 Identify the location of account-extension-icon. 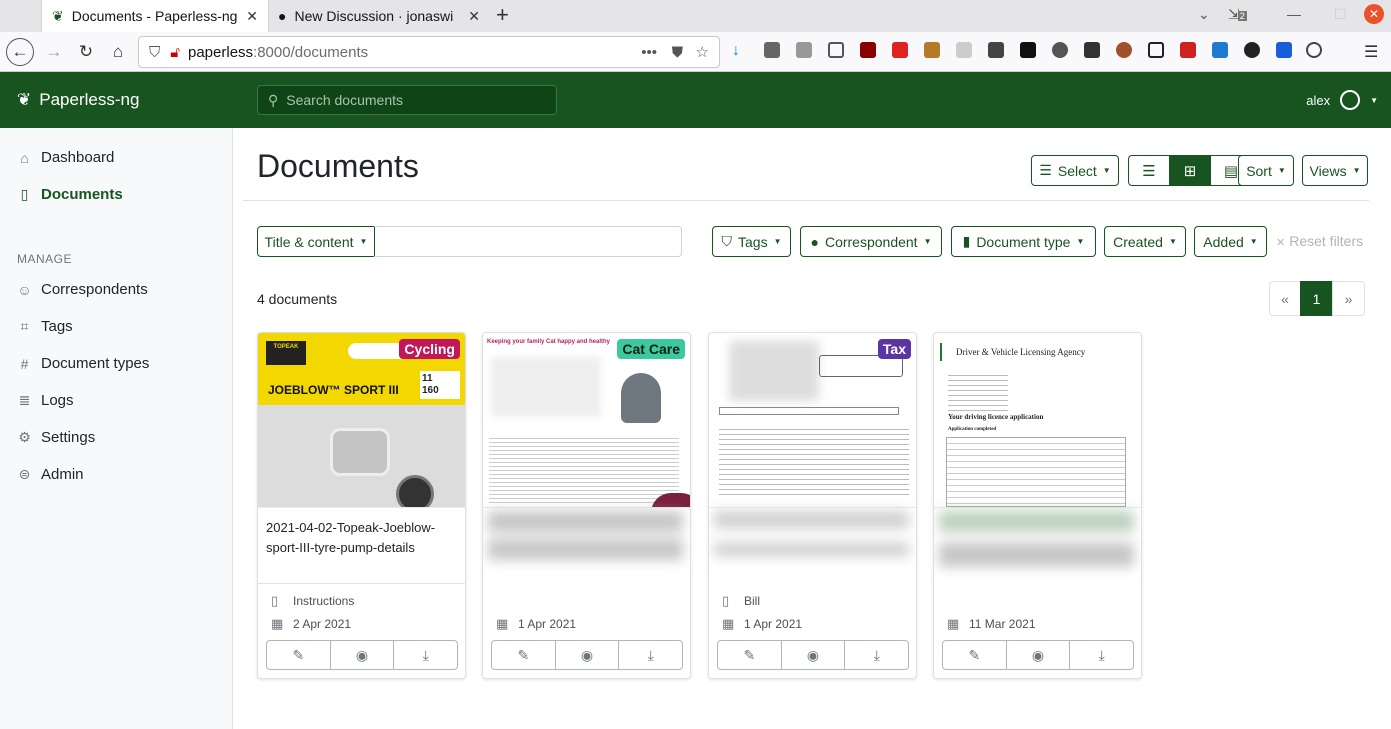
(1060, 50).